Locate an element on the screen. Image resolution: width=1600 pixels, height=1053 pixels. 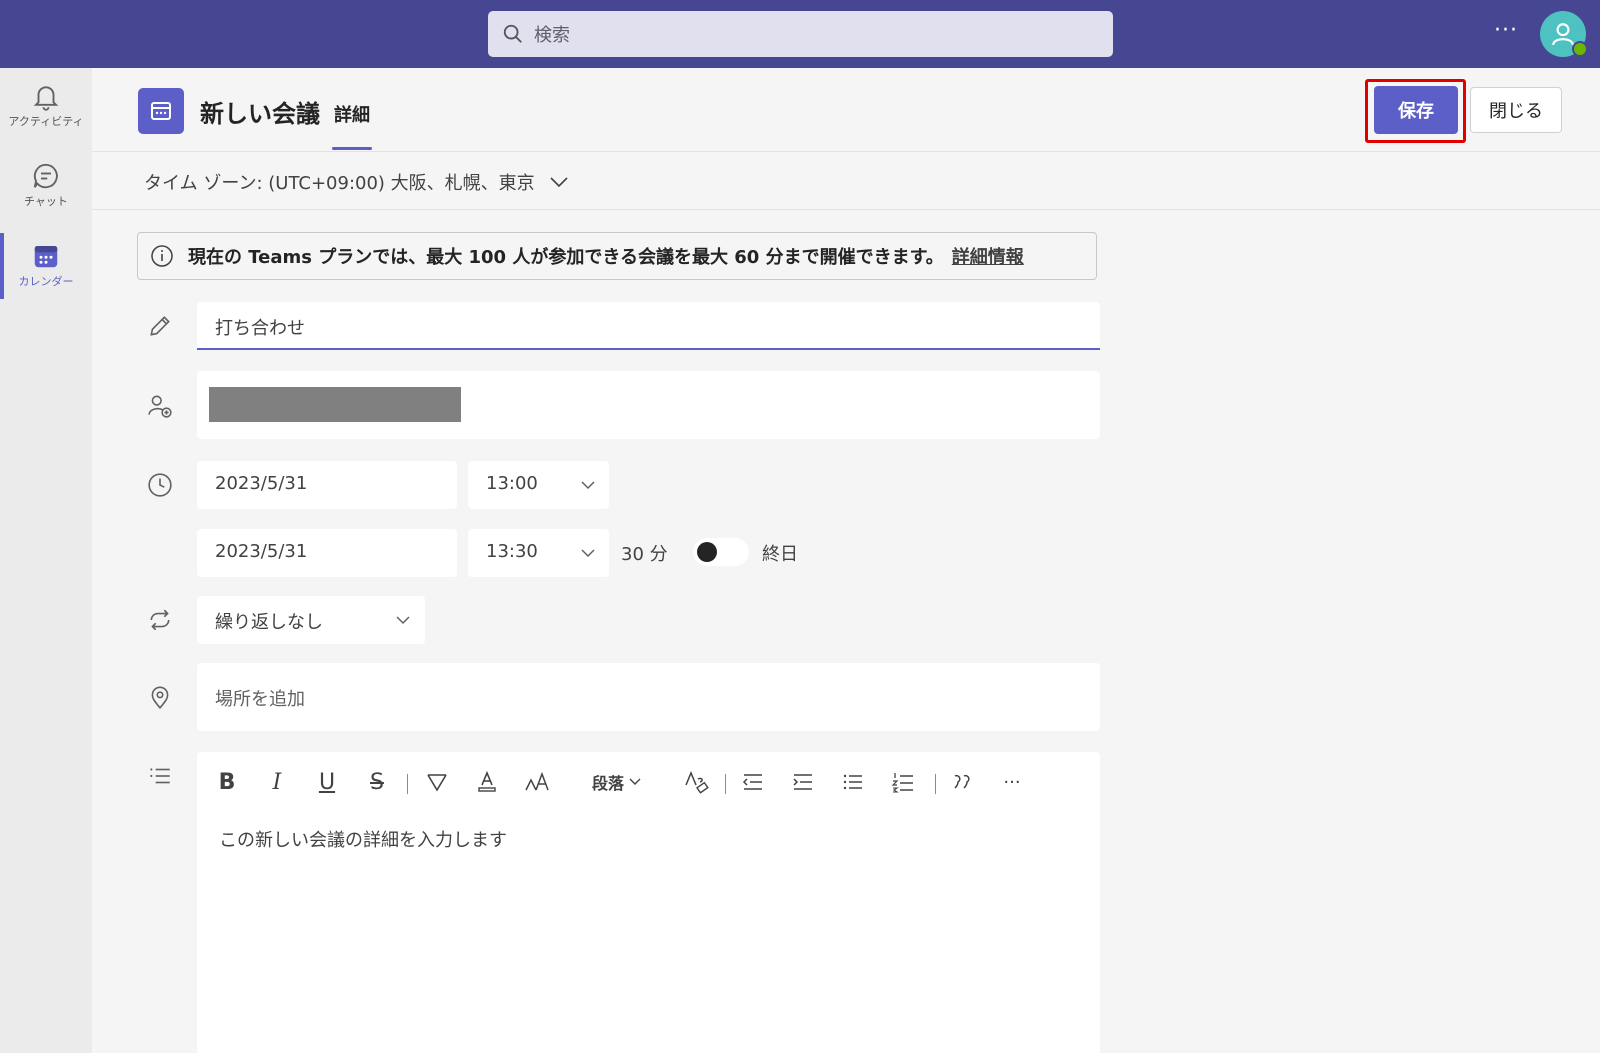
numbered-list-icon is located at coordinates (902, 783).